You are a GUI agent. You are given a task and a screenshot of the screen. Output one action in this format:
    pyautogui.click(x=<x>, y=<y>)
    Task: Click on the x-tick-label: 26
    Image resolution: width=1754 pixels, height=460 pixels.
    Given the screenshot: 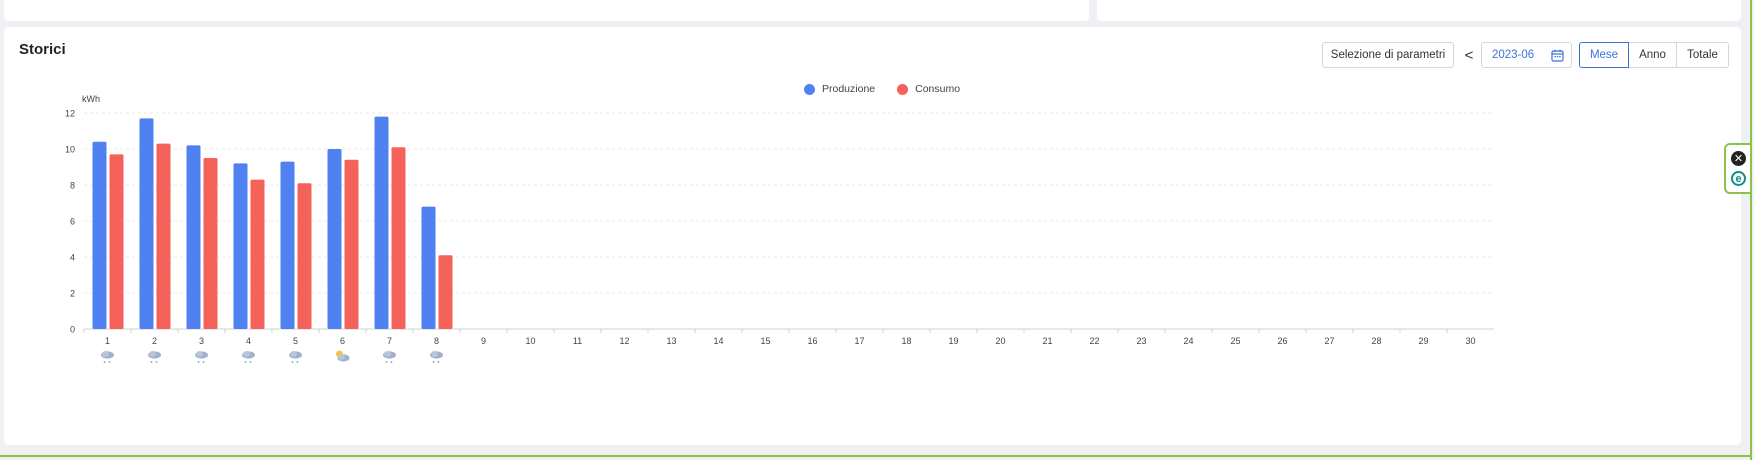 What is the action you would take?
    pyautogui.click(x=1282, y=341)
    